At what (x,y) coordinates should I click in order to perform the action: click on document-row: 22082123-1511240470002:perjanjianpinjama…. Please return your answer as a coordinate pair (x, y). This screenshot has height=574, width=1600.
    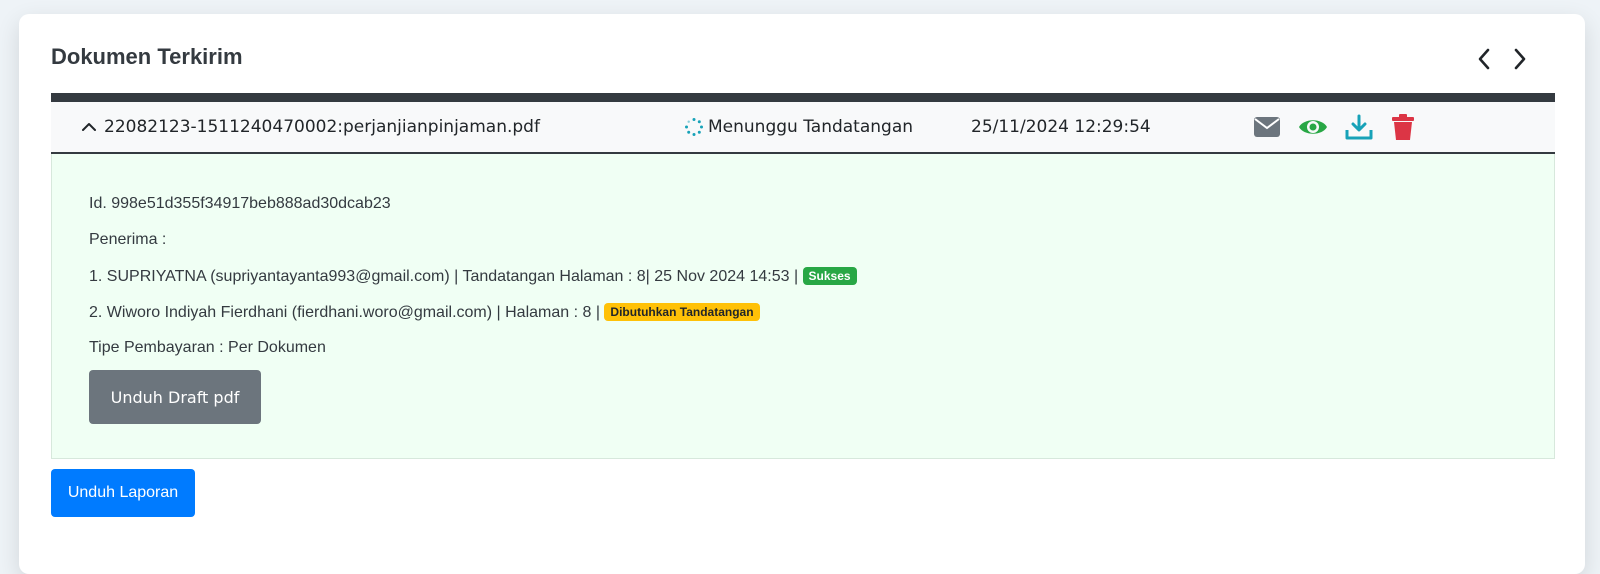
    Looking at the image, I should click on (803, 128).